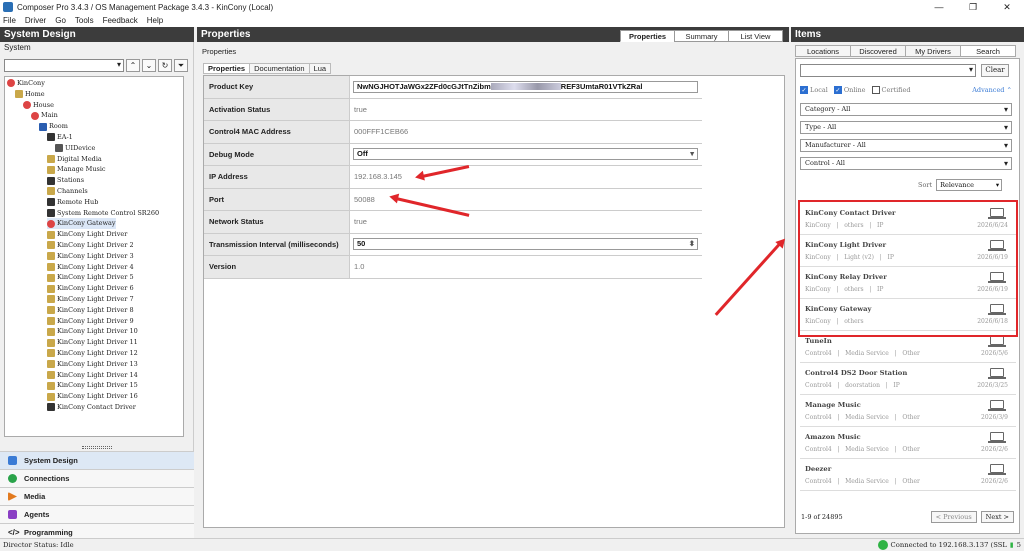  Describe the element at coordinates (165, 65) in the screenshot. I see `refresh-icon: ↻` at that location.